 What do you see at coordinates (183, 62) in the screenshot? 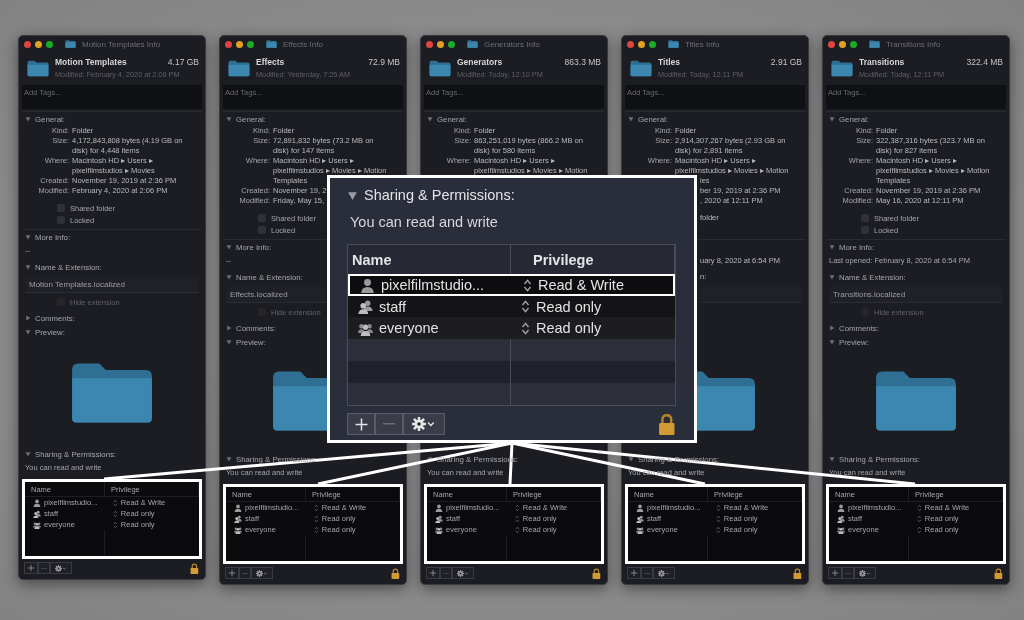
I see `folder-size: 4.17 GB` at bounding box center [183, 62].